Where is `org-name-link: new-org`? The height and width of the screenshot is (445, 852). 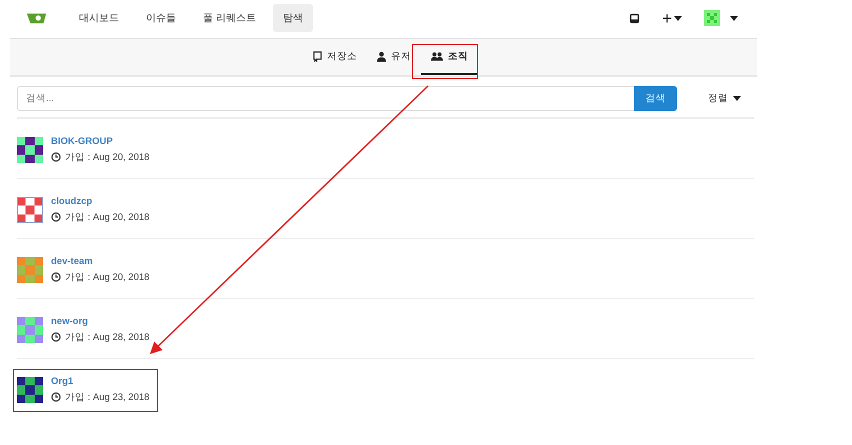 org-name-link: new-org is located at coordinates (100, 321).